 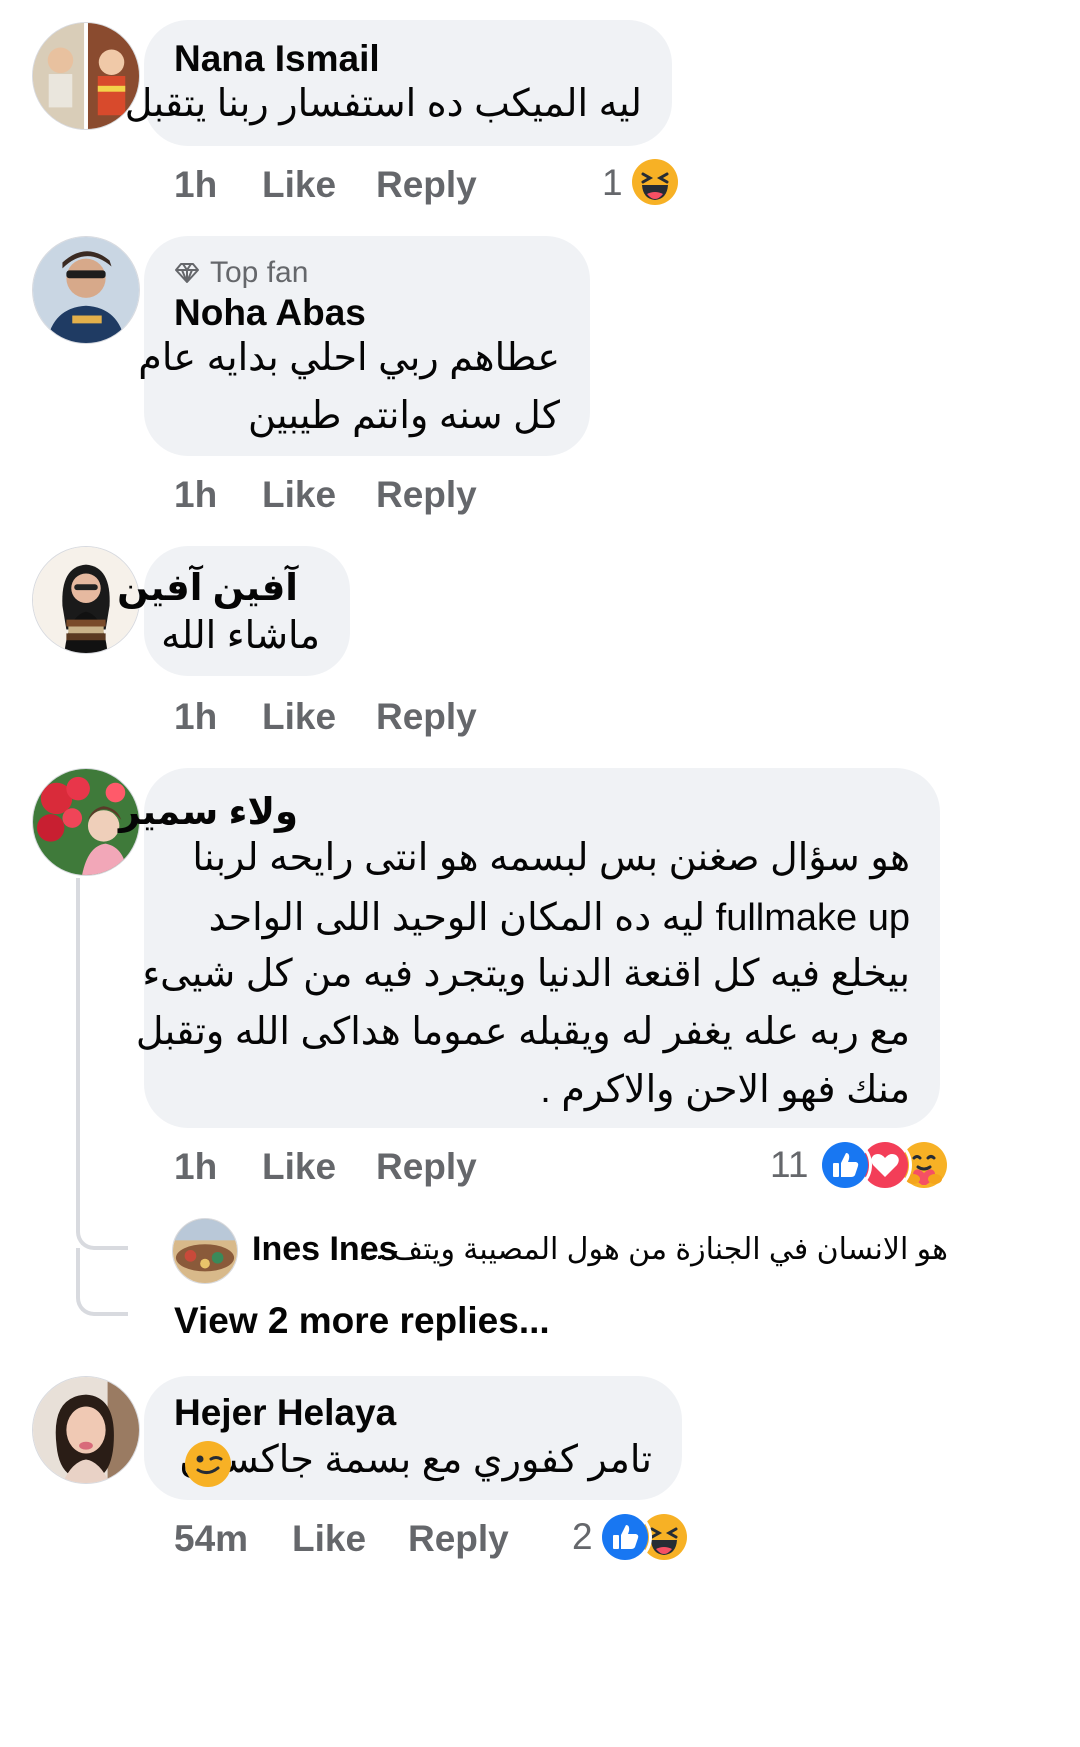 What do you see at coordinates (383, 104) in the screenshot?
I see `comment-text: ليه الميكب ده استفسار ربنا يتقبل` at bounding box center [383, 104].